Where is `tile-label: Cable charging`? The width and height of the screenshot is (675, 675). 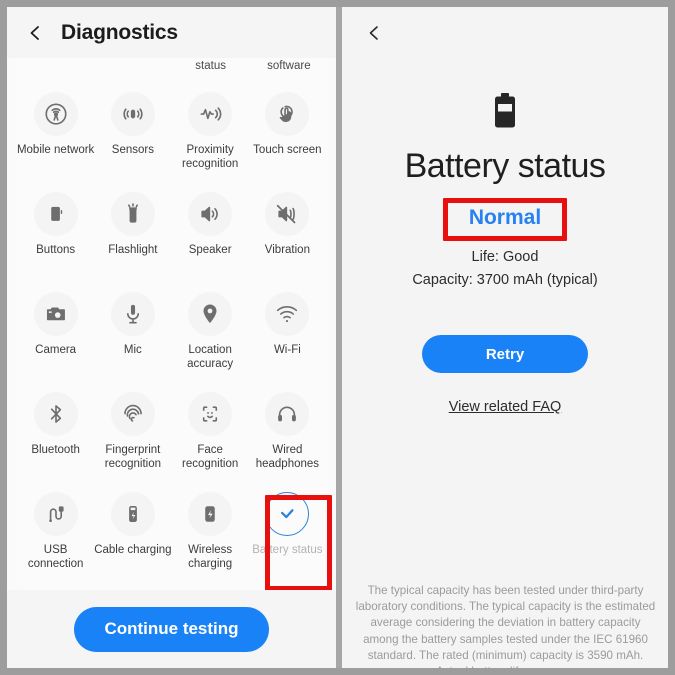
tile-label: Cable charging is located at coordinates (133, 550).